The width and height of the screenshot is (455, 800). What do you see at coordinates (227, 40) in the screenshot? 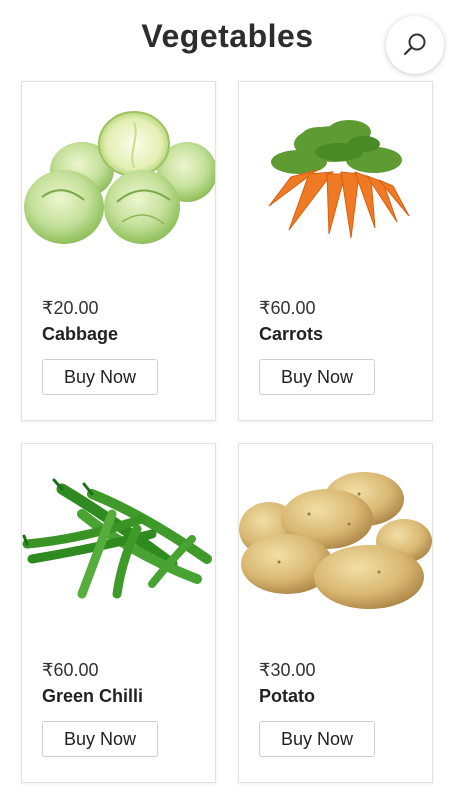
I see `header: Vegetables` at bounding box center [227, 40].